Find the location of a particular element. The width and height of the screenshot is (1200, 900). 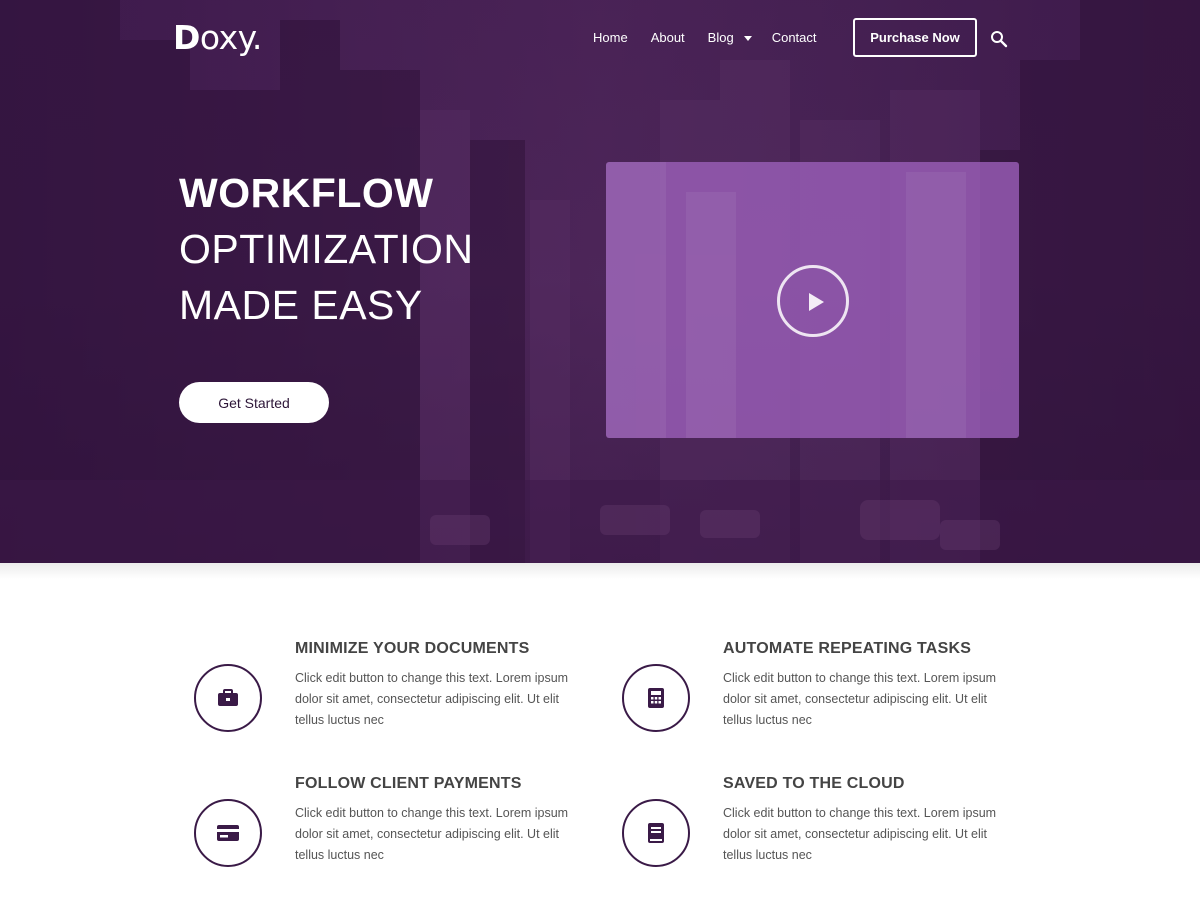

feature-title: SAVED TO THE CLOUD is located at coordinates (814, 783).